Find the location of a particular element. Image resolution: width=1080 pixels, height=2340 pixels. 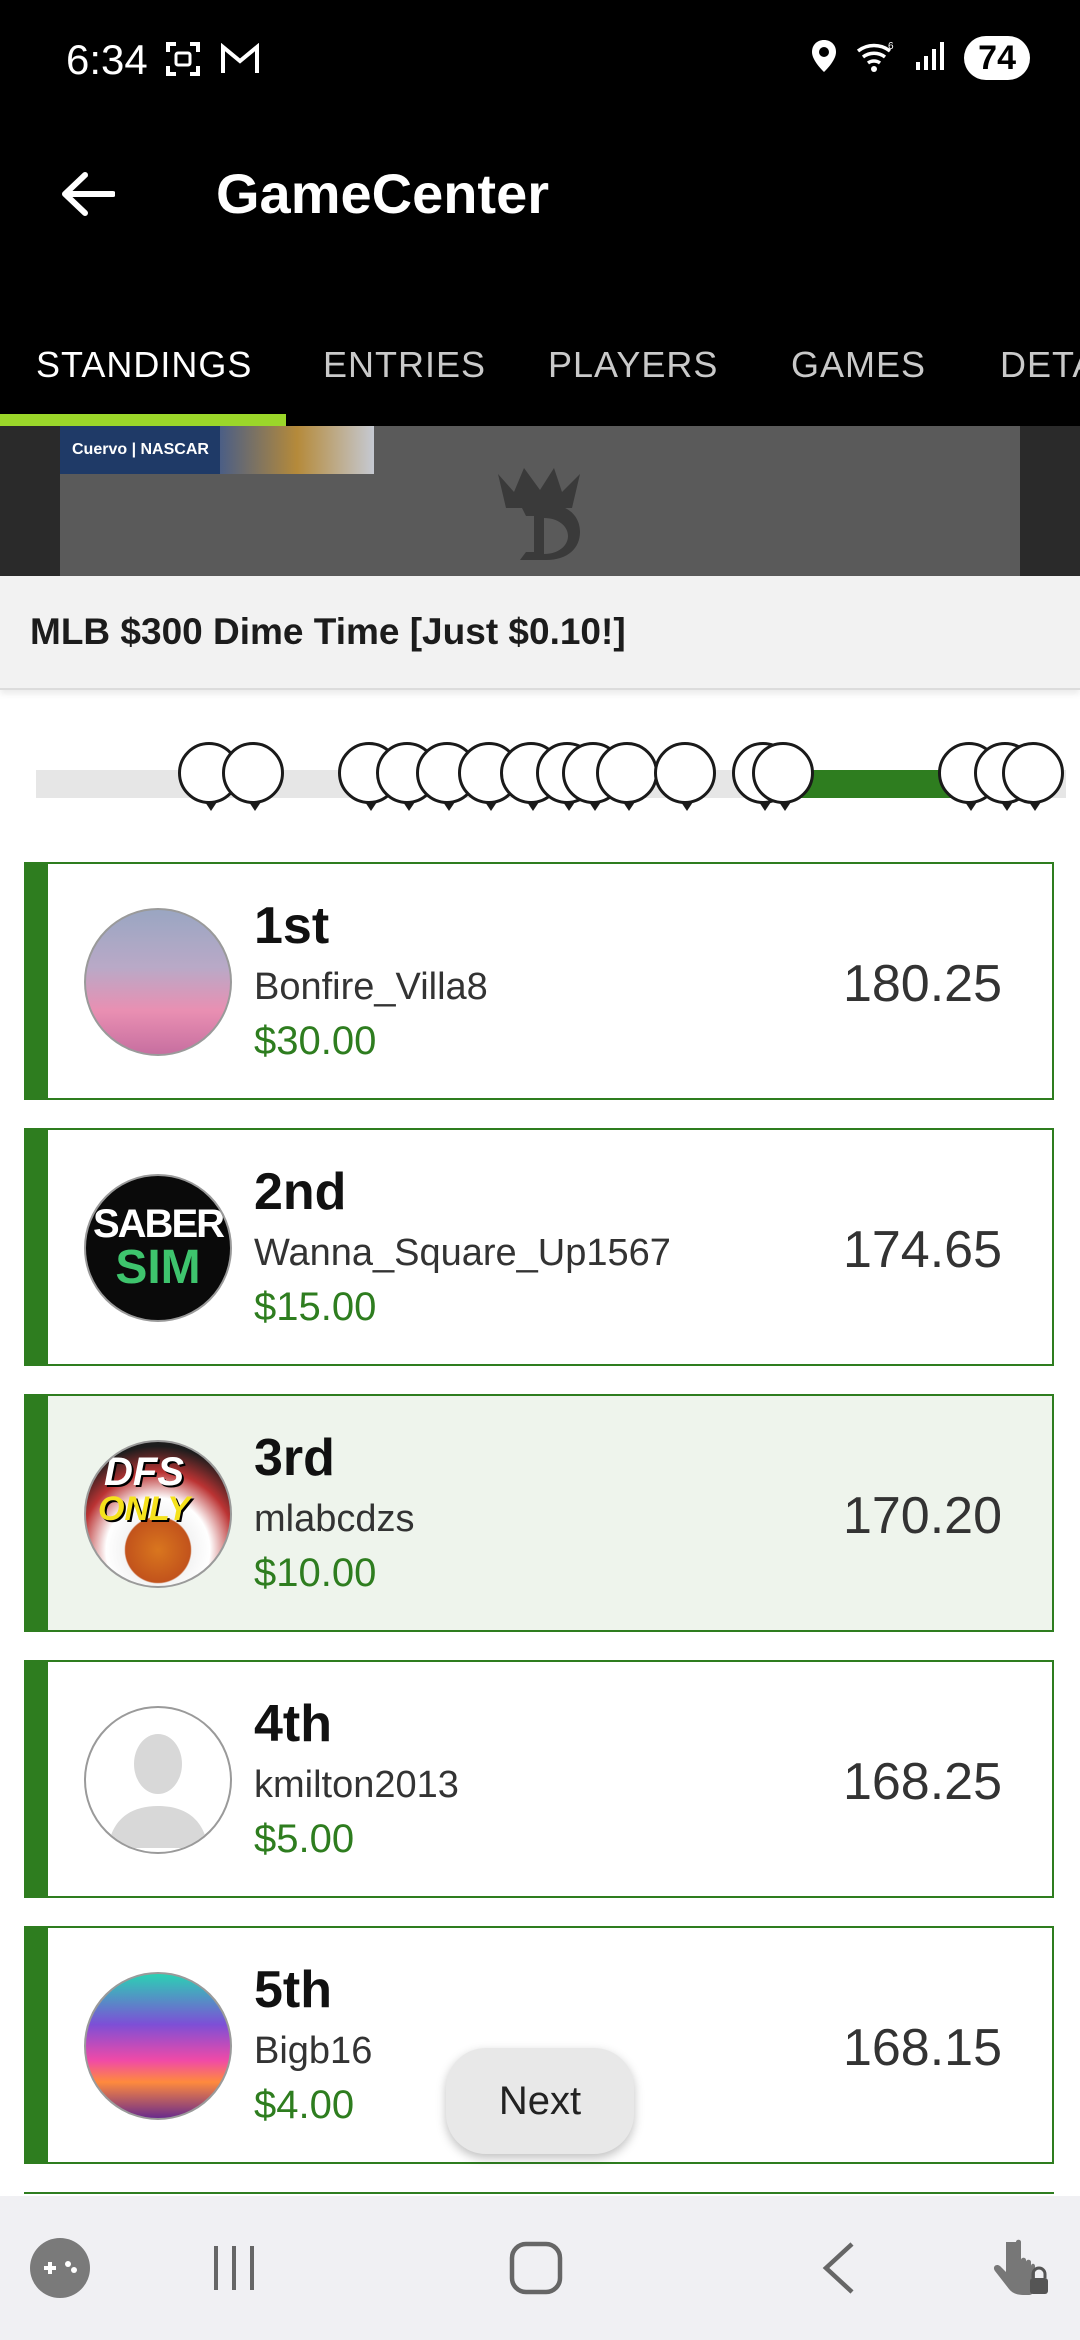

standings-row: 1st Bonfire_Villa8 $30.00 180.25 is located at coordinates (539, 981).